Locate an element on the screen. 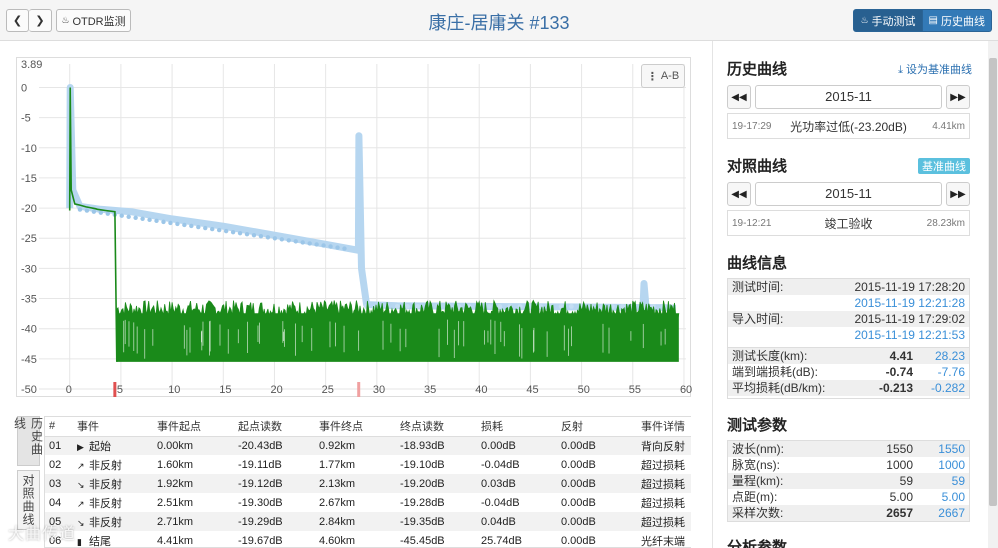  table-header-row: # 事件 事件起点 起点读数 事件终点 终点读数 损耗 反射 事件详情 is located at coordinates (368, 427).